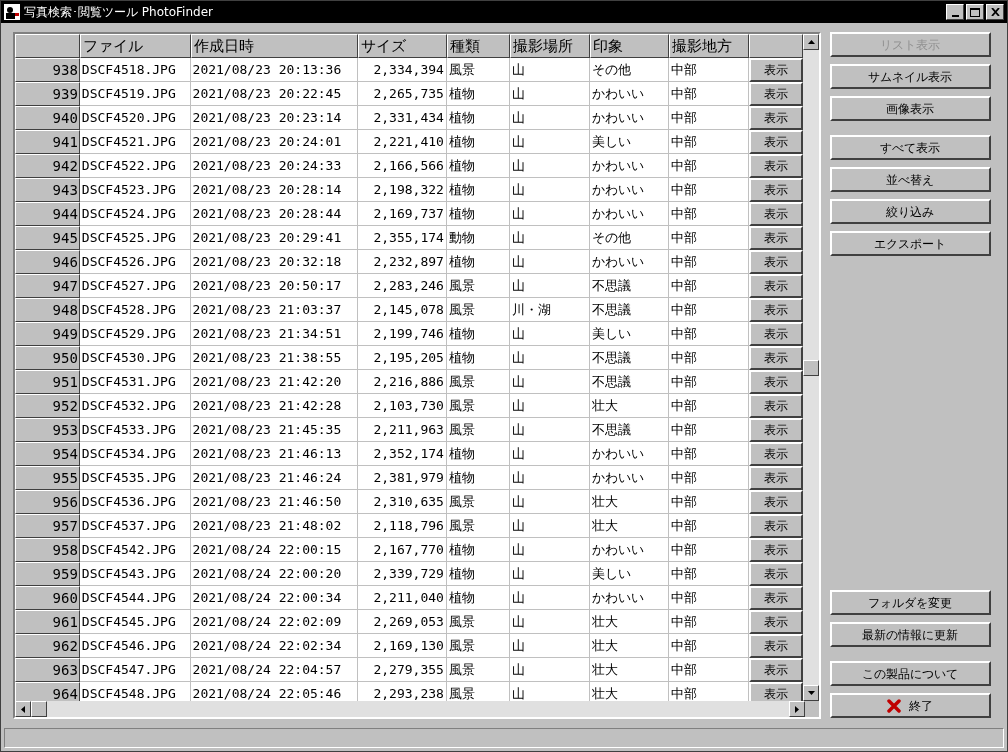 The image size is (1008, 752). What do you see at coordinates (910, 76) in the screenshot?
I see `side-button: サムネイル表示` at bounding box center [910, 76].